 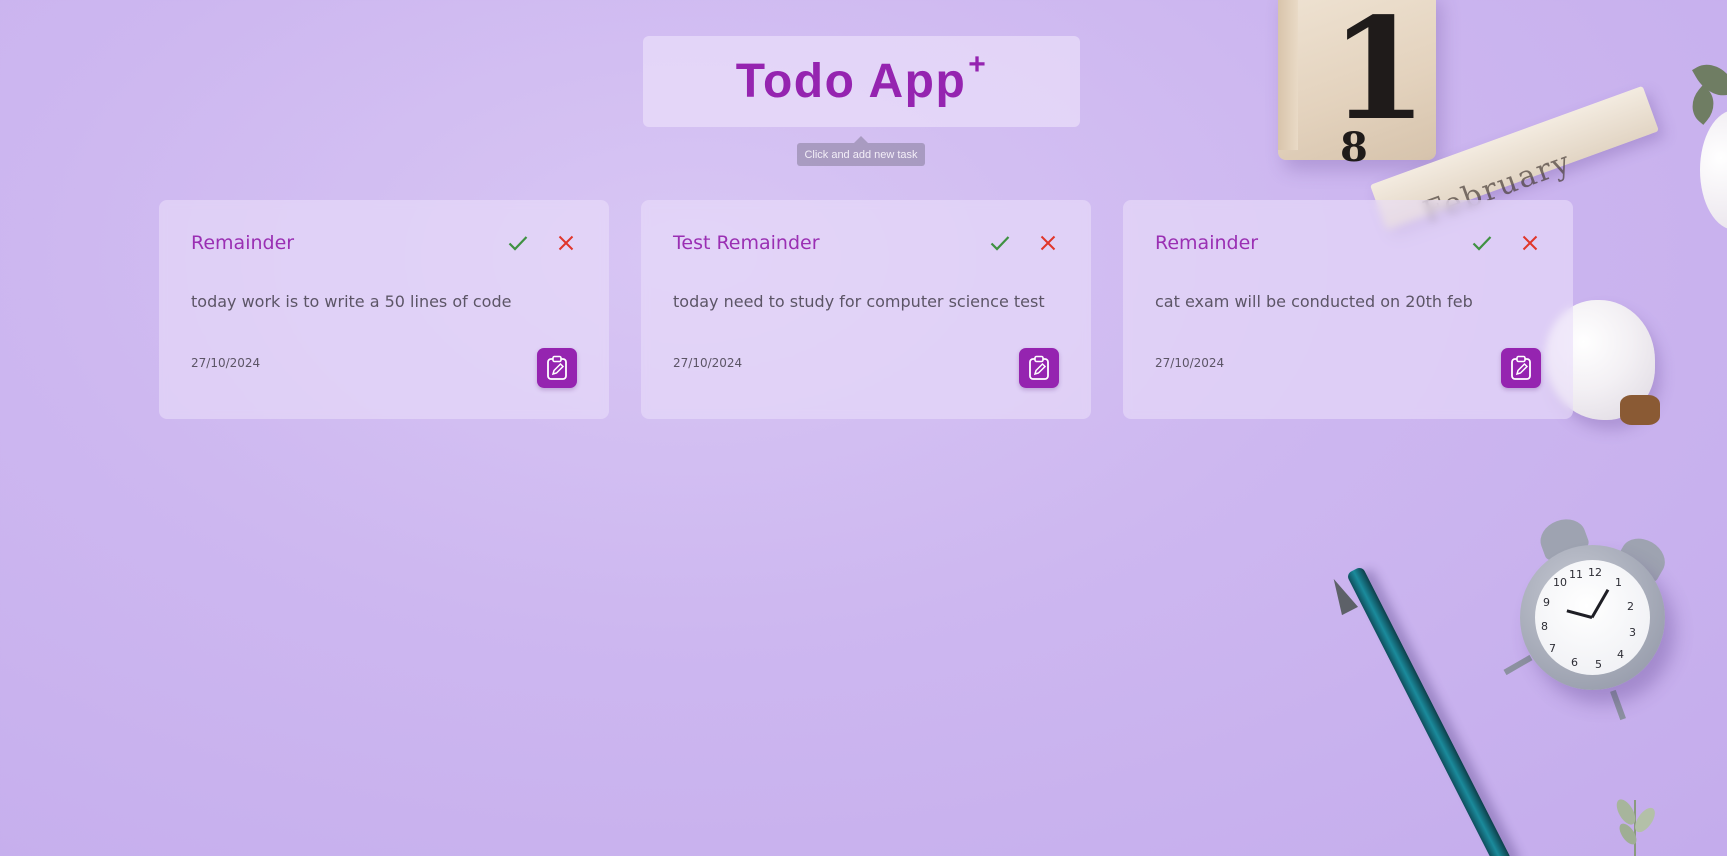 I want to click on cotton-stem-decoration, so click(x=1640, y=410).